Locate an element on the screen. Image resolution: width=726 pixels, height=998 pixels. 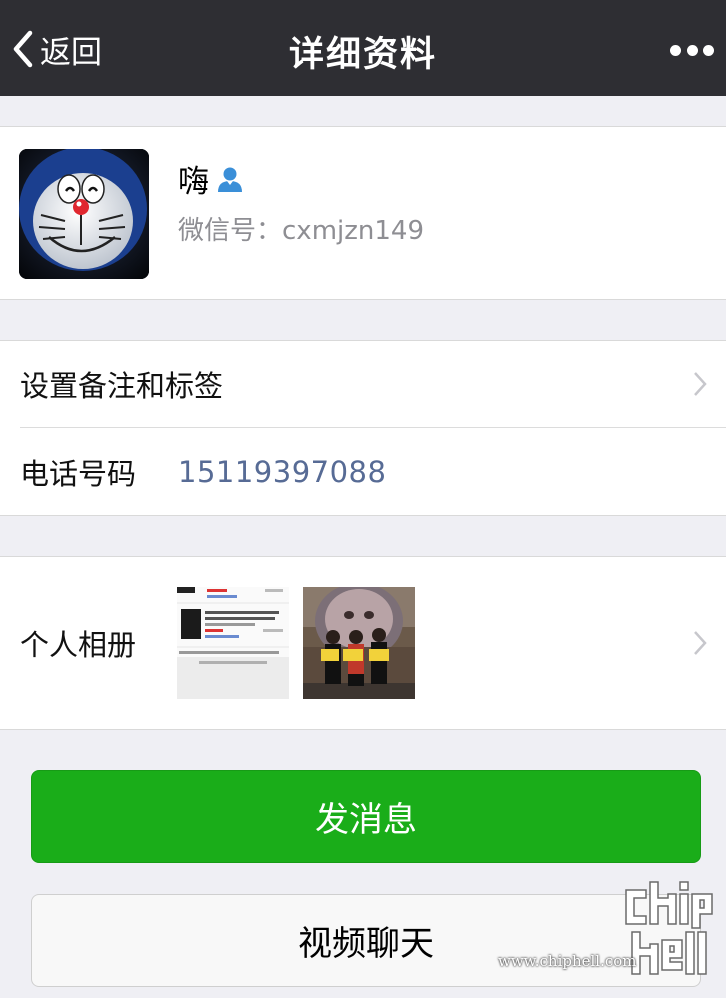
wechat-id-value: cxmjzn149 is located at coordinates (353, 231).